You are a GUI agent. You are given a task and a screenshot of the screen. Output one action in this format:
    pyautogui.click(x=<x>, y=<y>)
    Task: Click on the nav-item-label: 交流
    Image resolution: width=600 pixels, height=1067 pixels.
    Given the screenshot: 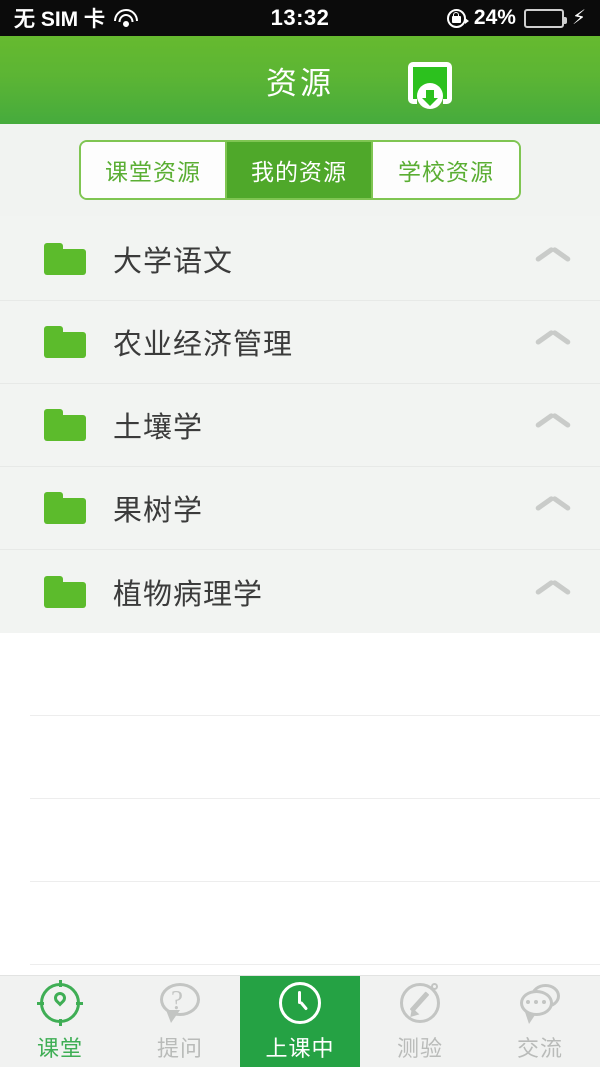 What is the action you would take?
    pyautogui.click(x=539, y=1048)
    